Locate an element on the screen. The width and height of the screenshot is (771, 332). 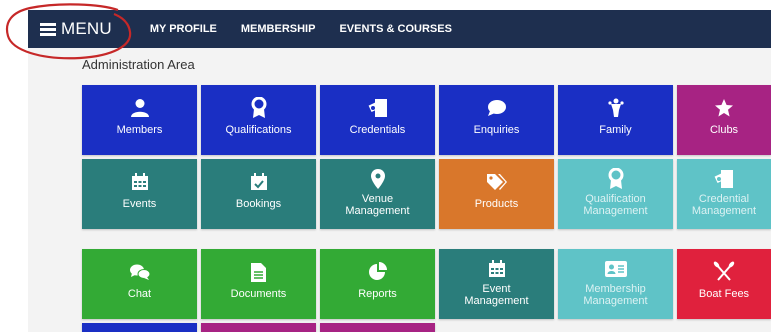
tile-family: Family is located at coordinates (615, 120).